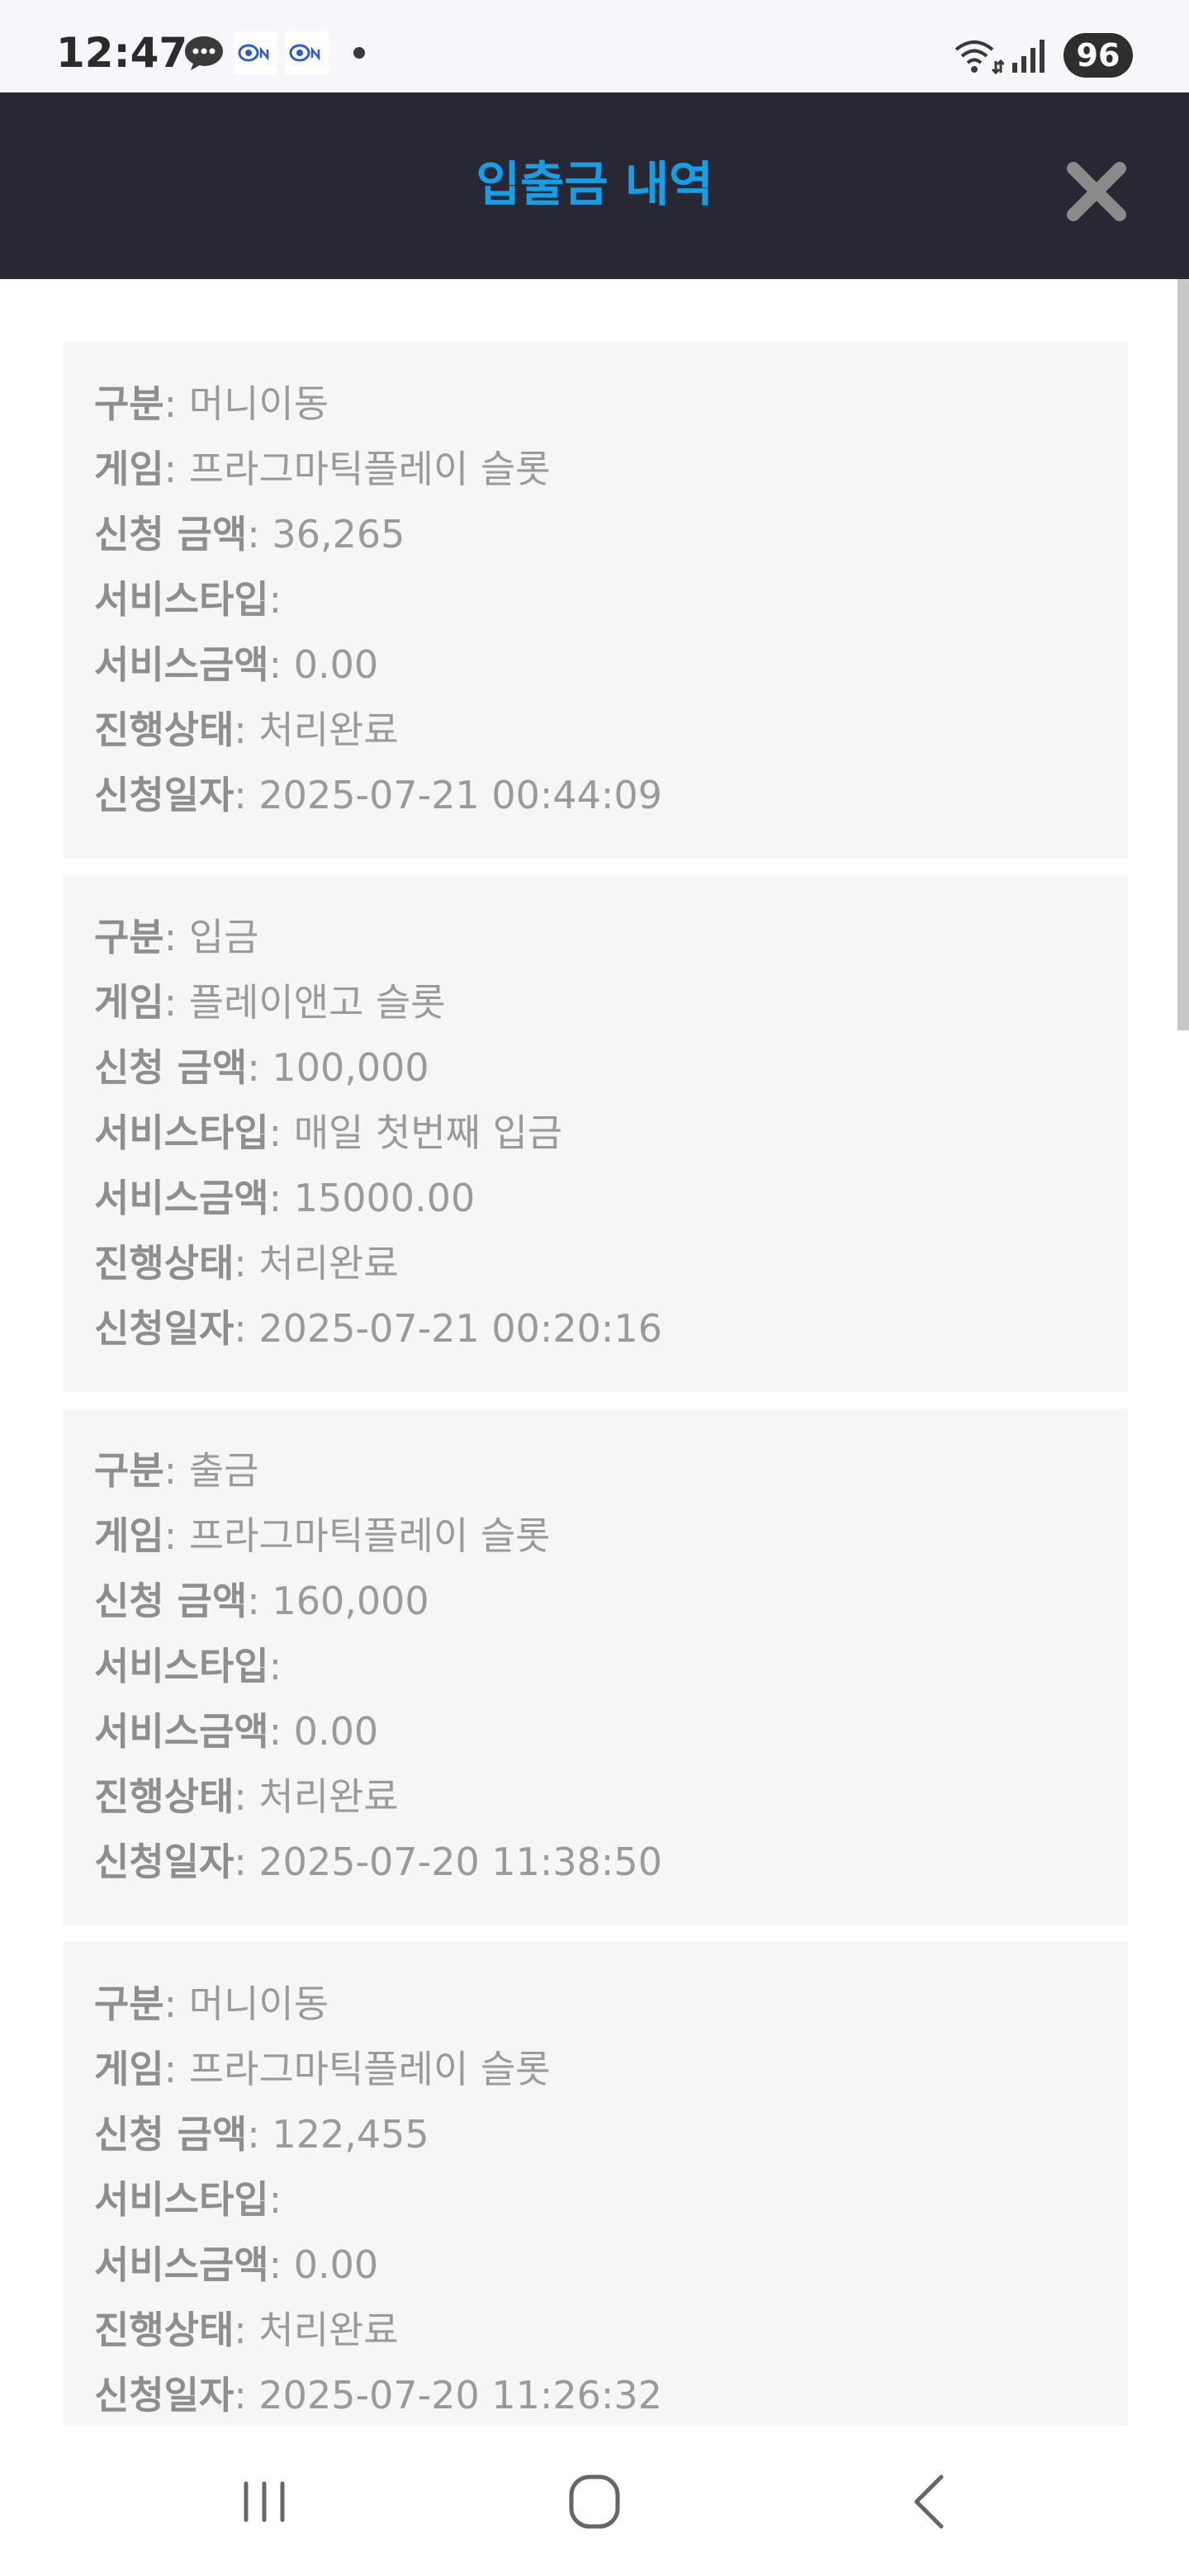  Describe the element at coordinates (1043, 55) in the screenshot. I see `system-icons: 96` at that location.